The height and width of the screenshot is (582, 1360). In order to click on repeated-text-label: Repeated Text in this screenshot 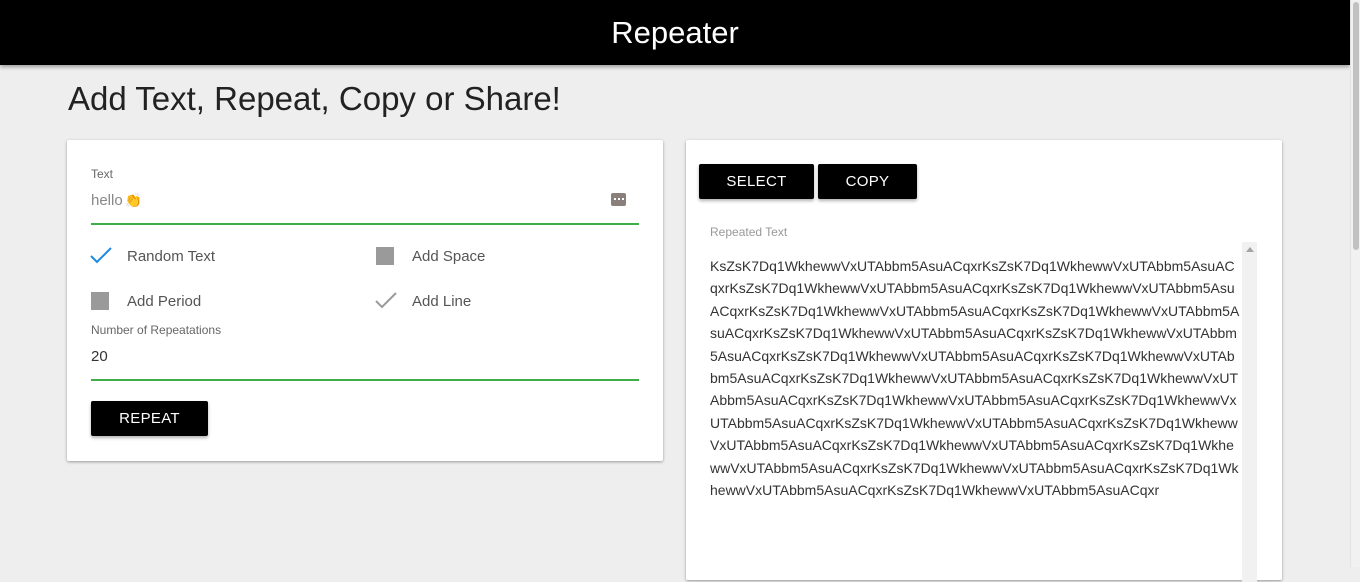, I will do `click(749, 232)`.